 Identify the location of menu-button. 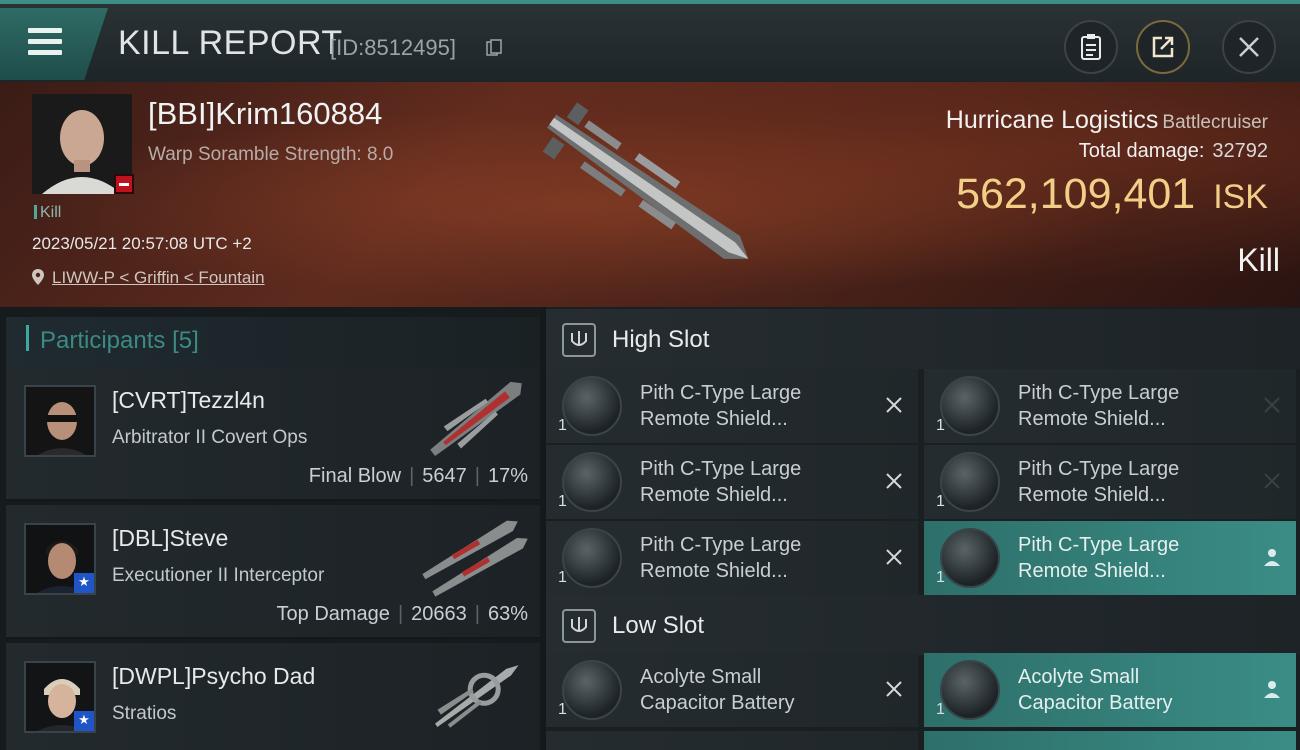
(54, 44).